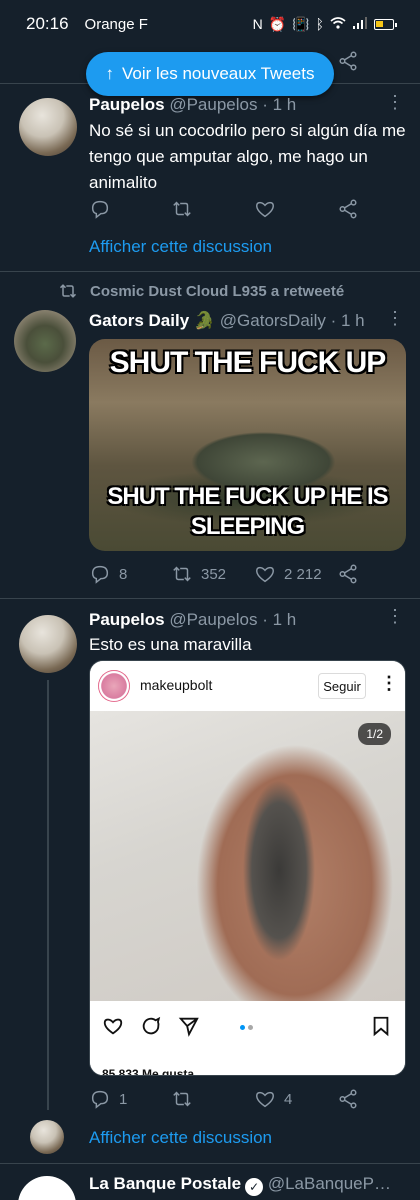  I want to click on reply-count: 8, so click(123, 574).